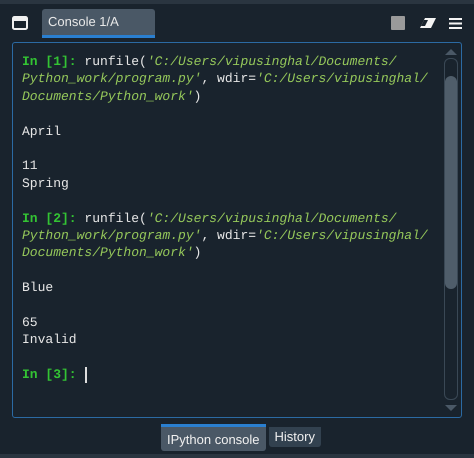  What do you see at coordinates (85, 374) in the screenshot?
I see `text-cursor` at bounding box center [85, 374].